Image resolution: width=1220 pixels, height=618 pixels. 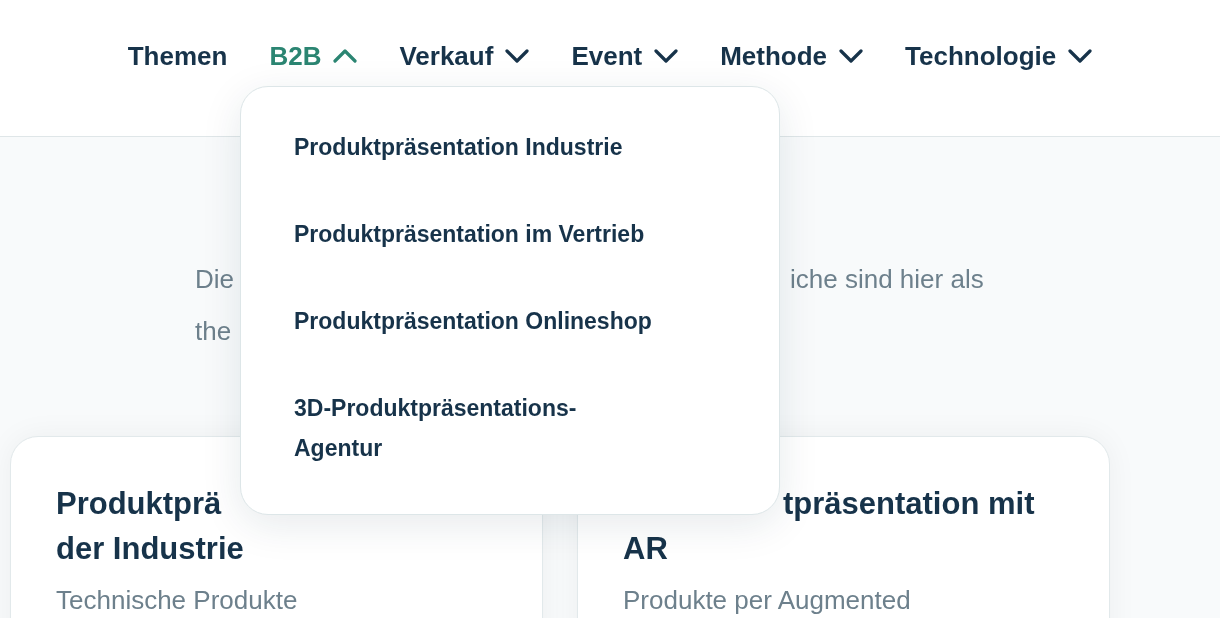 I want to click on nav-menu-item: Technologie, so click(x=999, y=56).